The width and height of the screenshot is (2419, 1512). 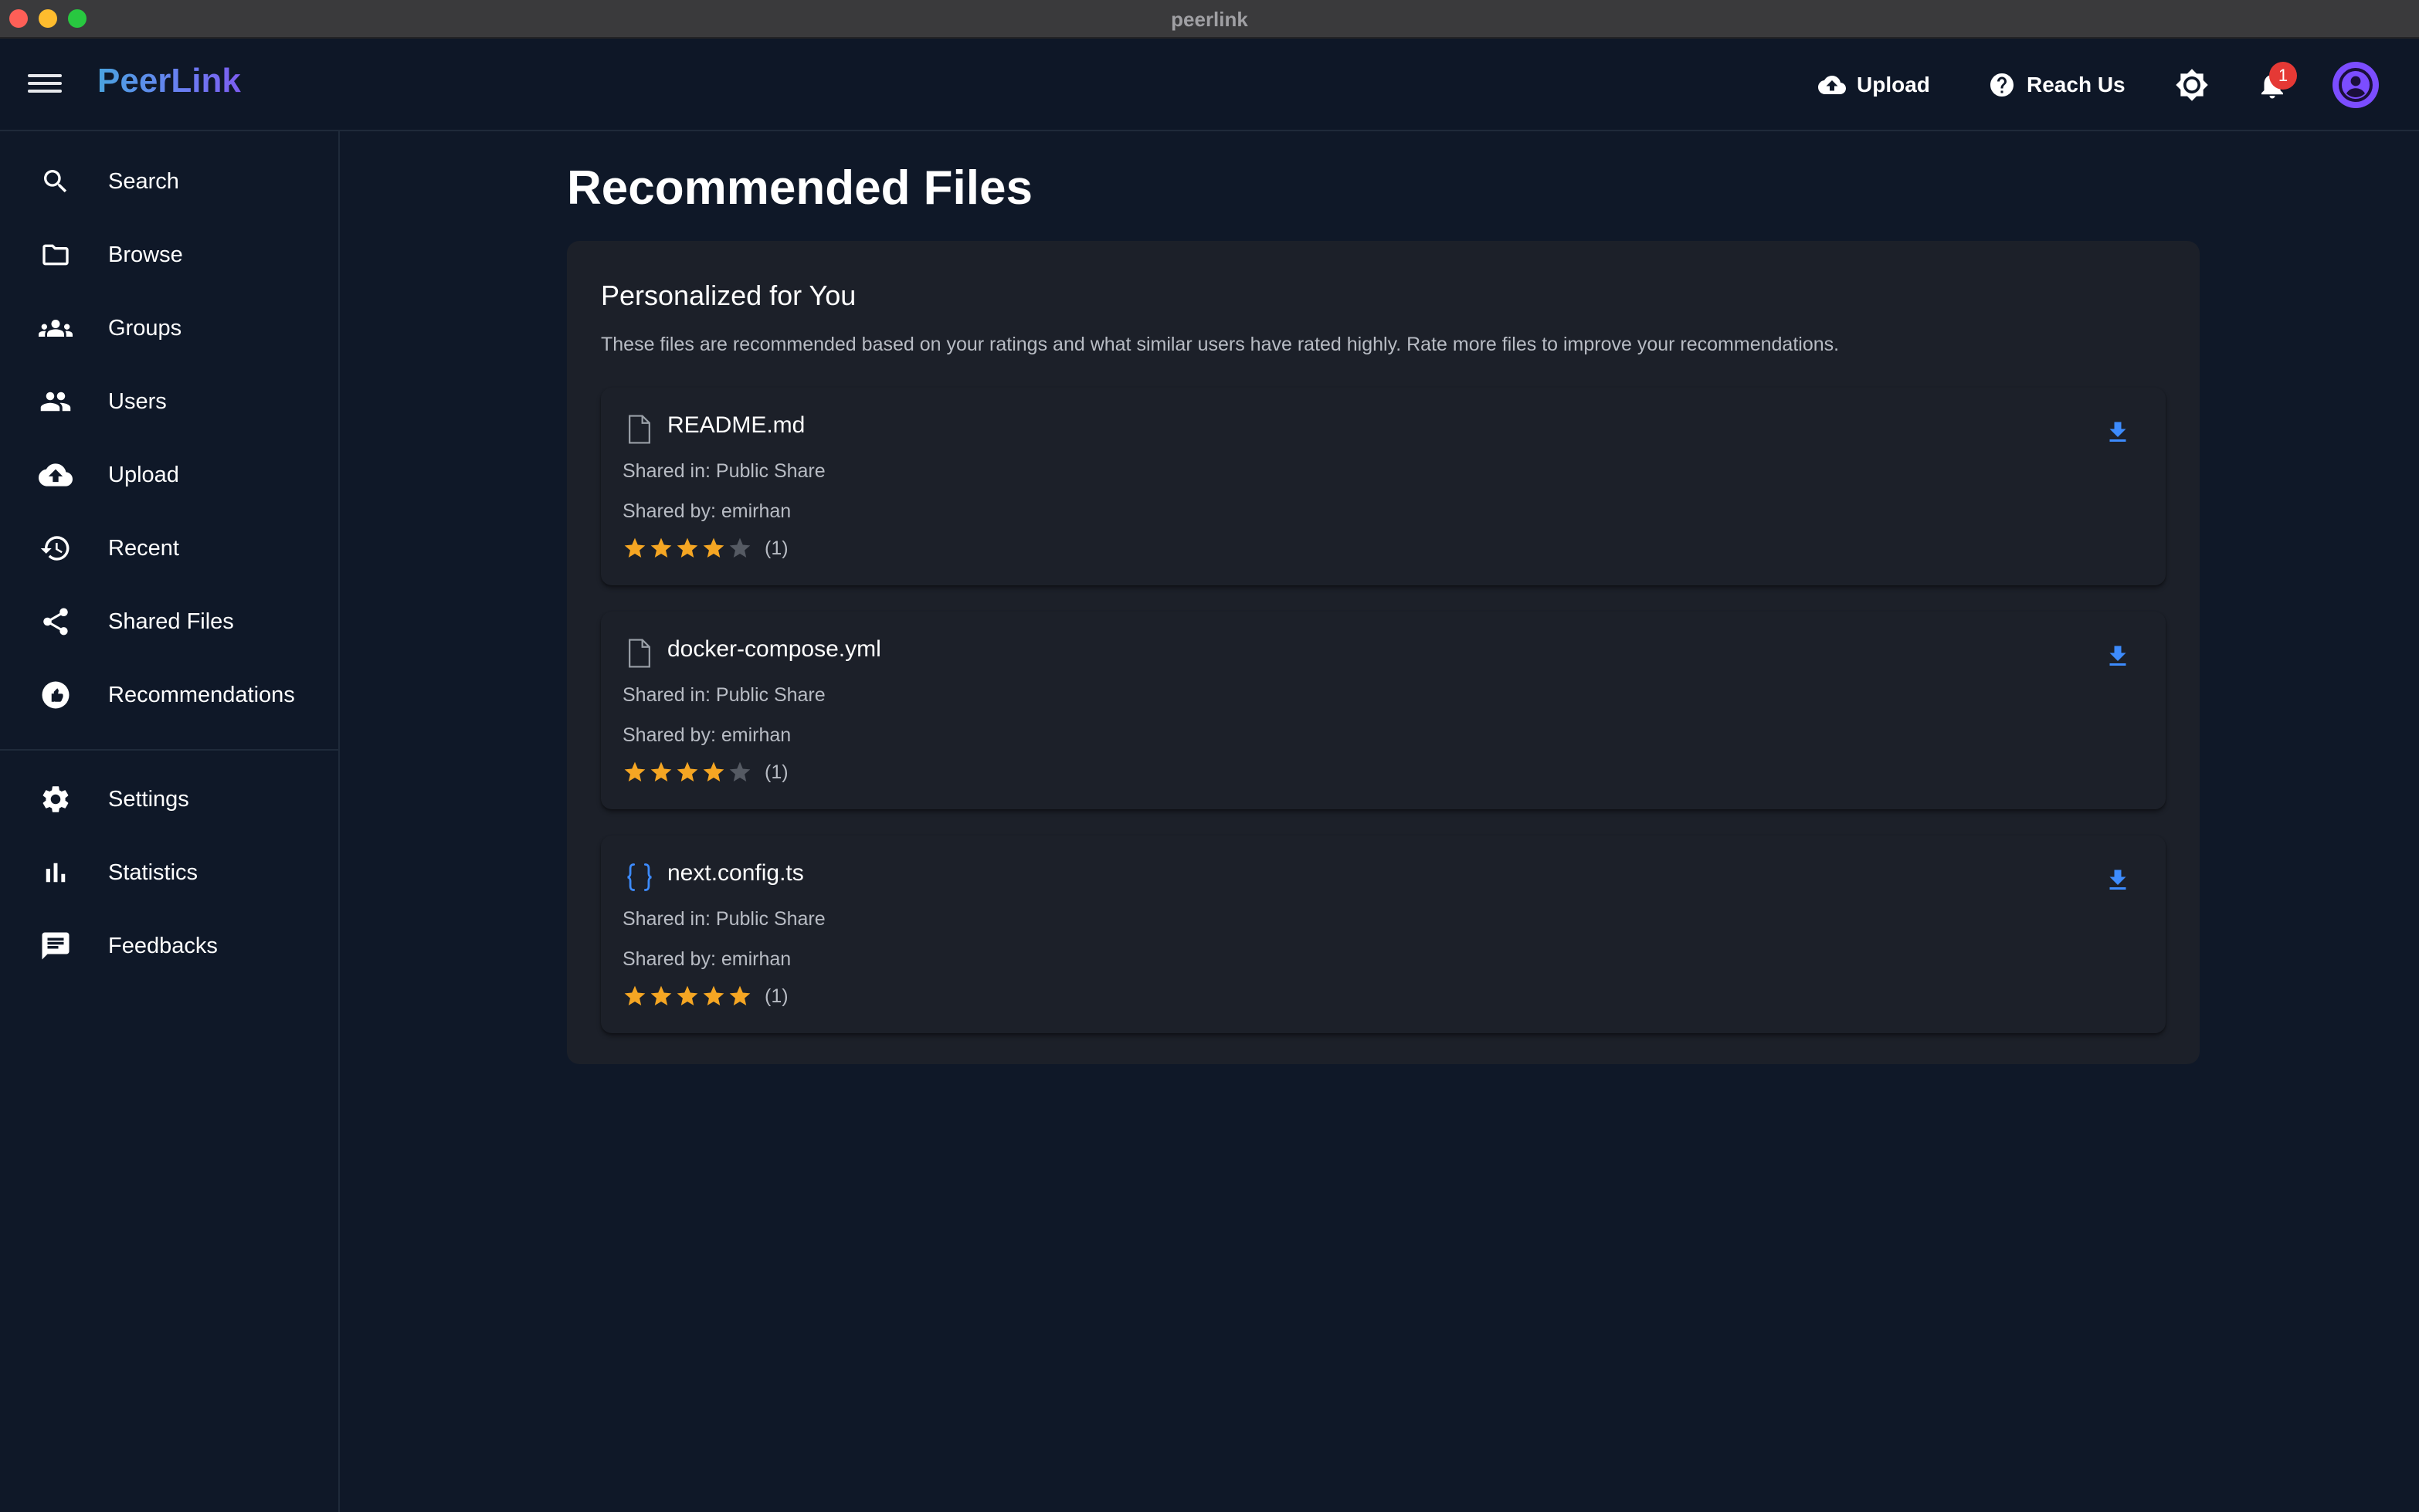 I want to click on avatar, so click(x=2356, y=85).